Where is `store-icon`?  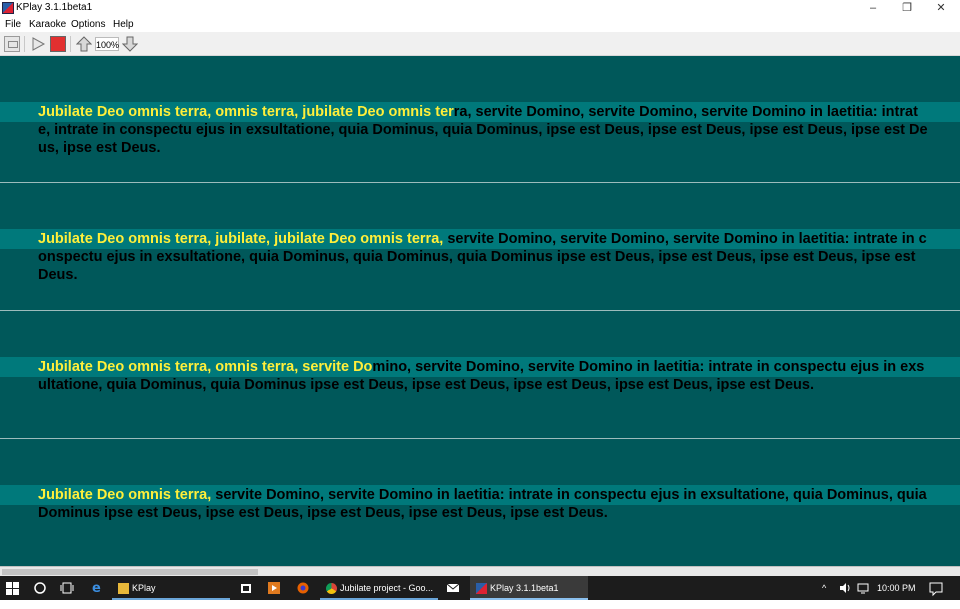
store-icon is located at coordinates (246, 588).